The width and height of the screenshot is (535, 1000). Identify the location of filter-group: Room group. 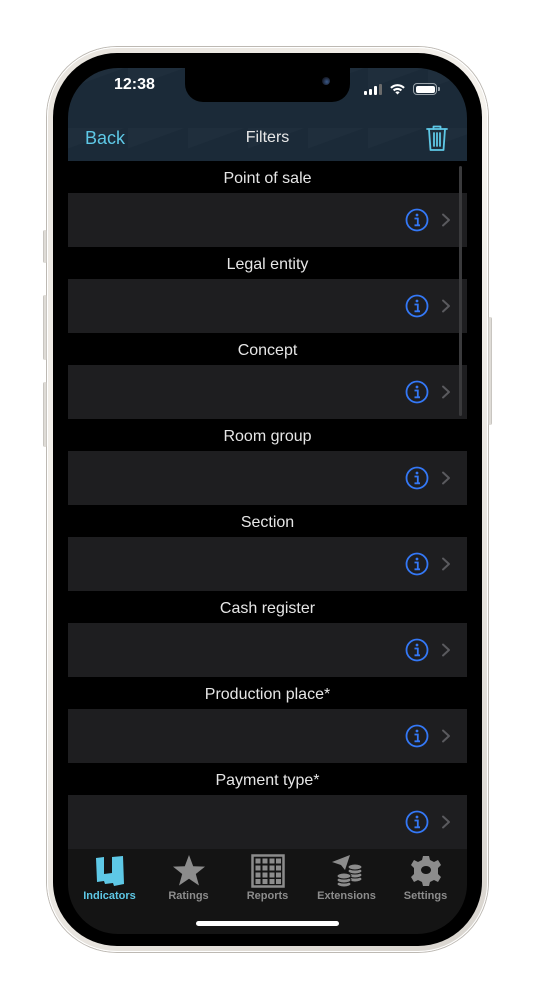
(267, 462).